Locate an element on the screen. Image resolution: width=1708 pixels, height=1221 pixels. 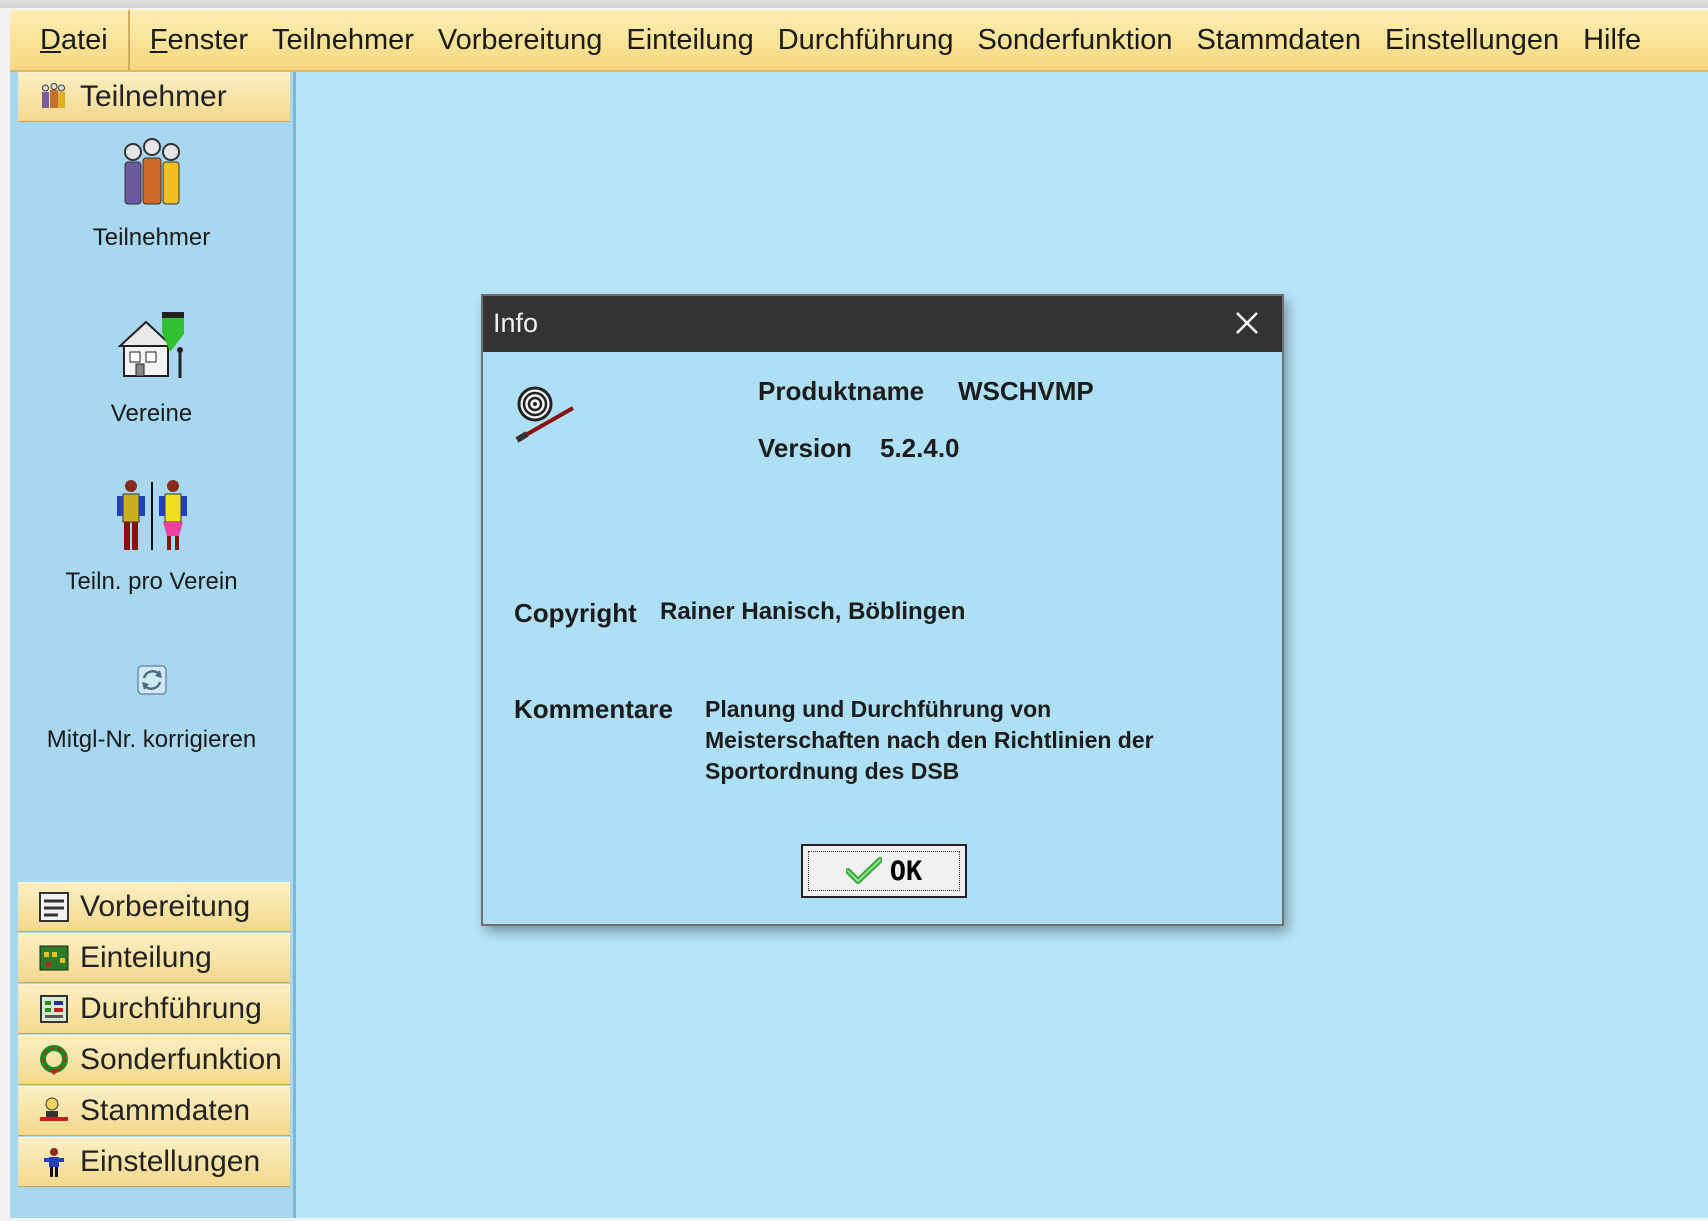
group-header-sonderfunktion: Sonderfunktion is located at coordinates (154, 1060).